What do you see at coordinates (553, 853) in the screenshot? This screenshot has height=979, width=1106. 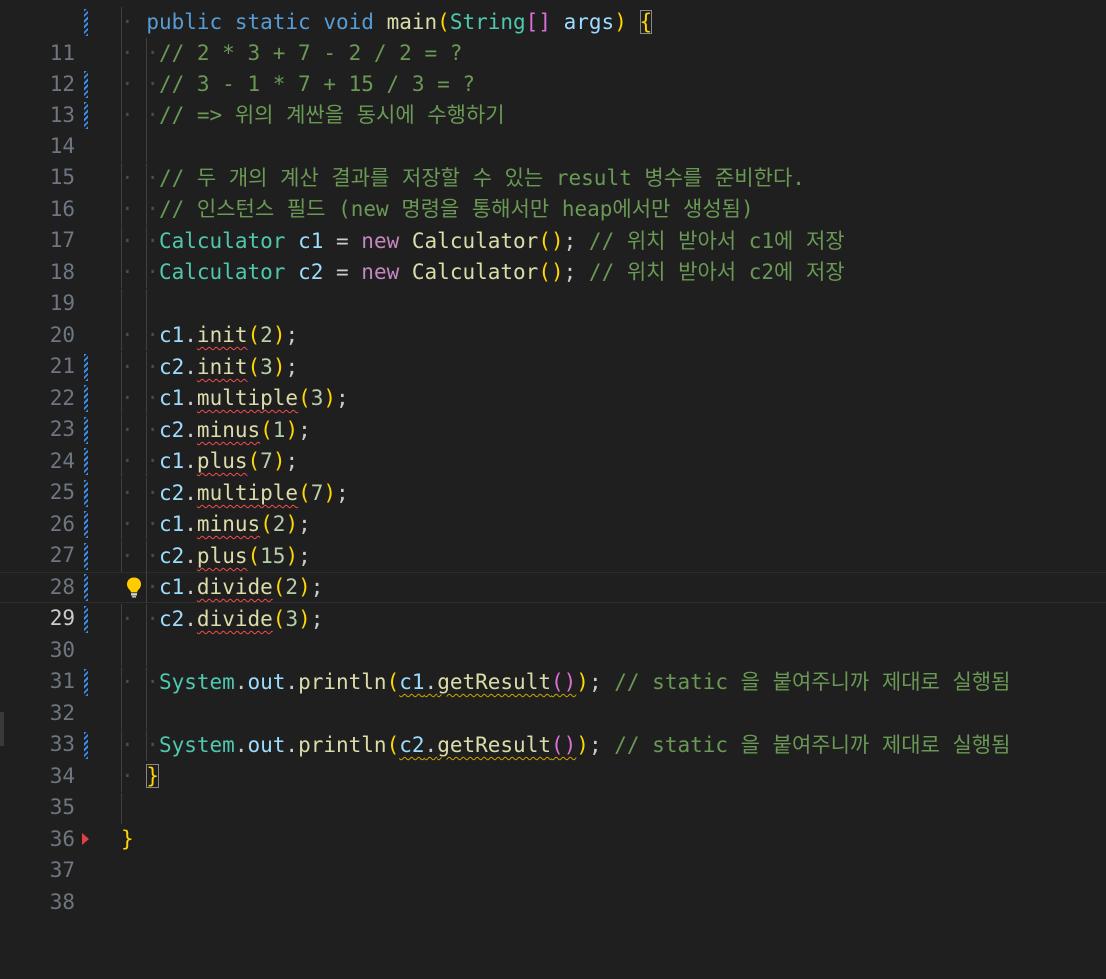 I see `code-line-37: 37 }` at bounding box center [553, 853].